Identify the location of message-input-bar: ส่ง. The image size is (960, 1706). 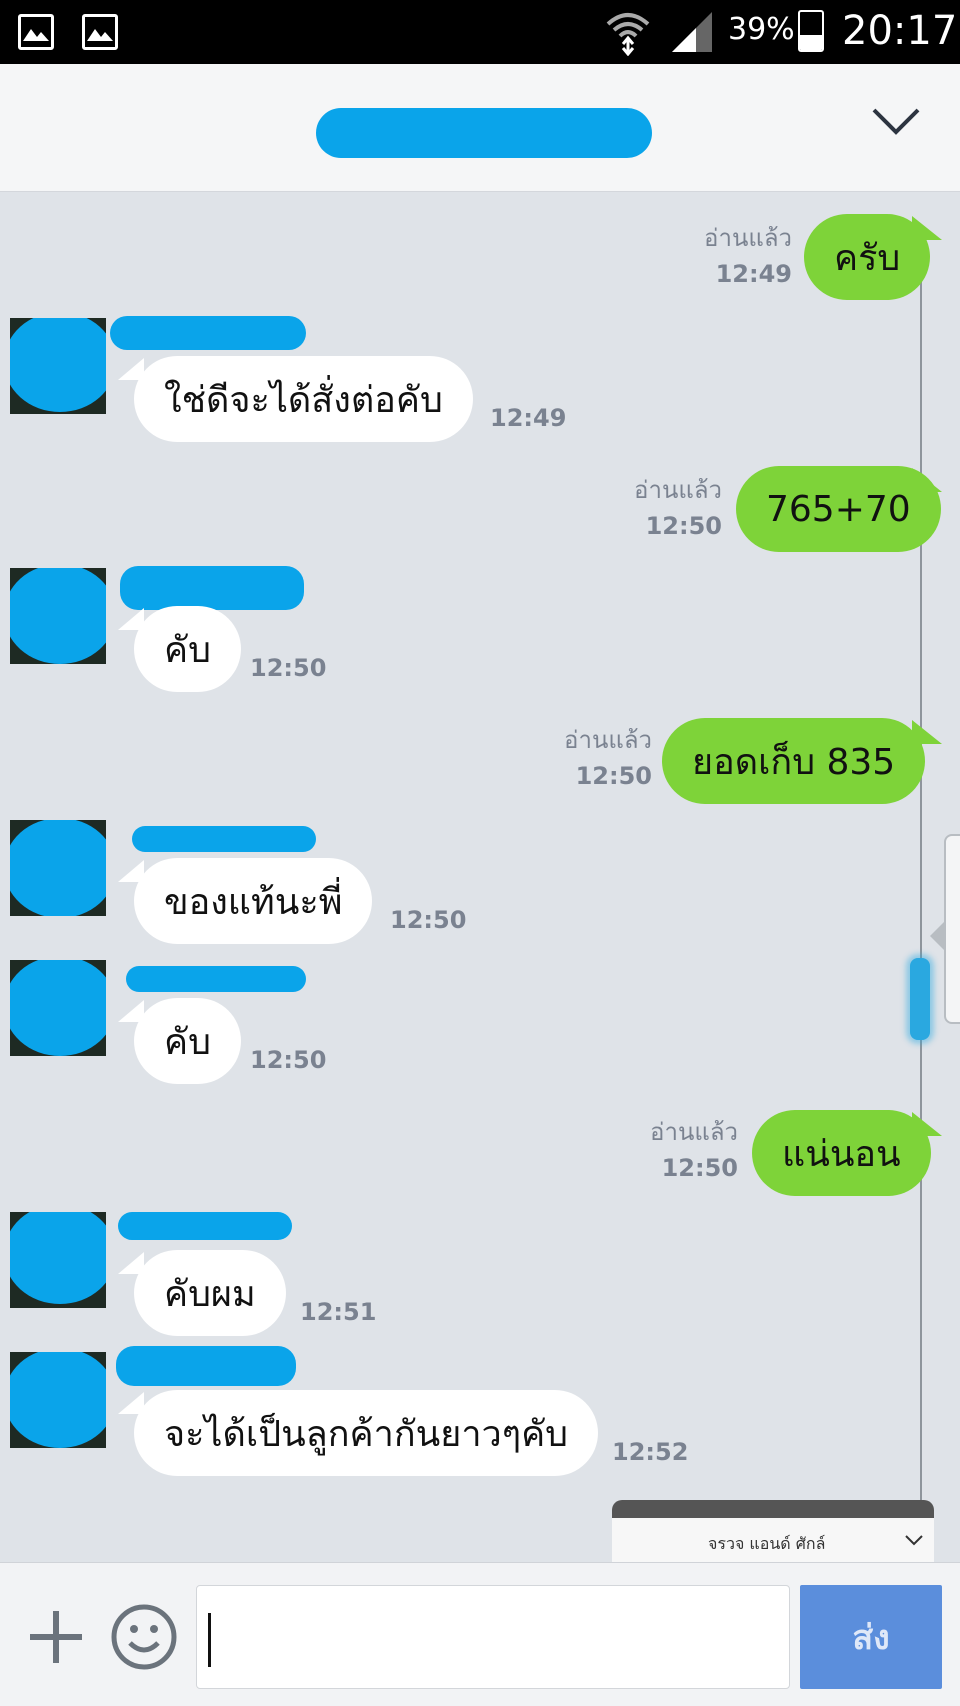
(480, 1634).